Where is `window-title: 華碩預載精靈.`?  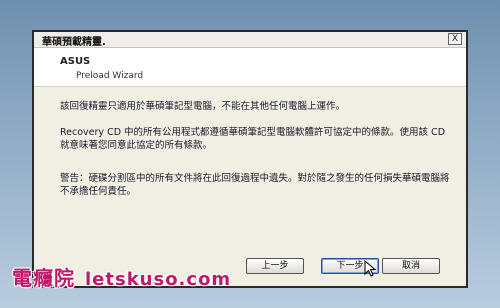 window-title: 華碩預載精靈. is located at coordinates (74, 42).